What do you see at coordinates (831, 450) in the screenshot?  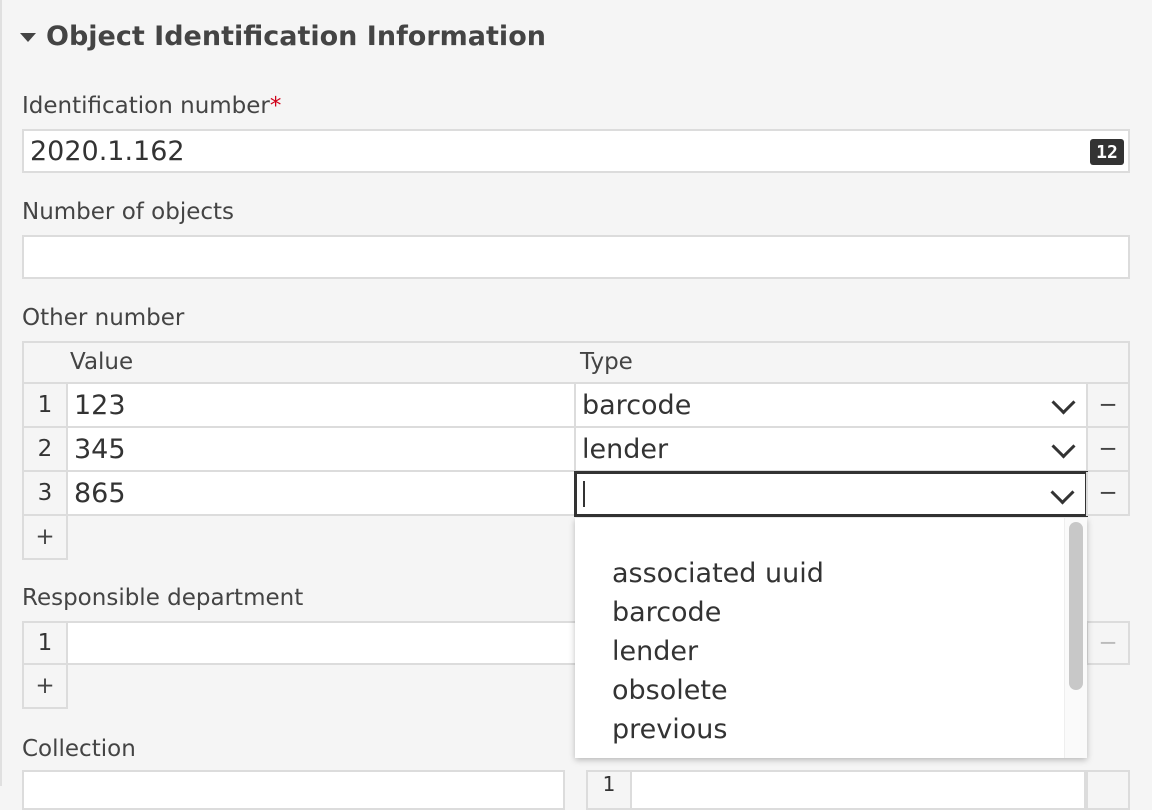 I see `other-number-type-select: lender` at bounding box center [831, 450].